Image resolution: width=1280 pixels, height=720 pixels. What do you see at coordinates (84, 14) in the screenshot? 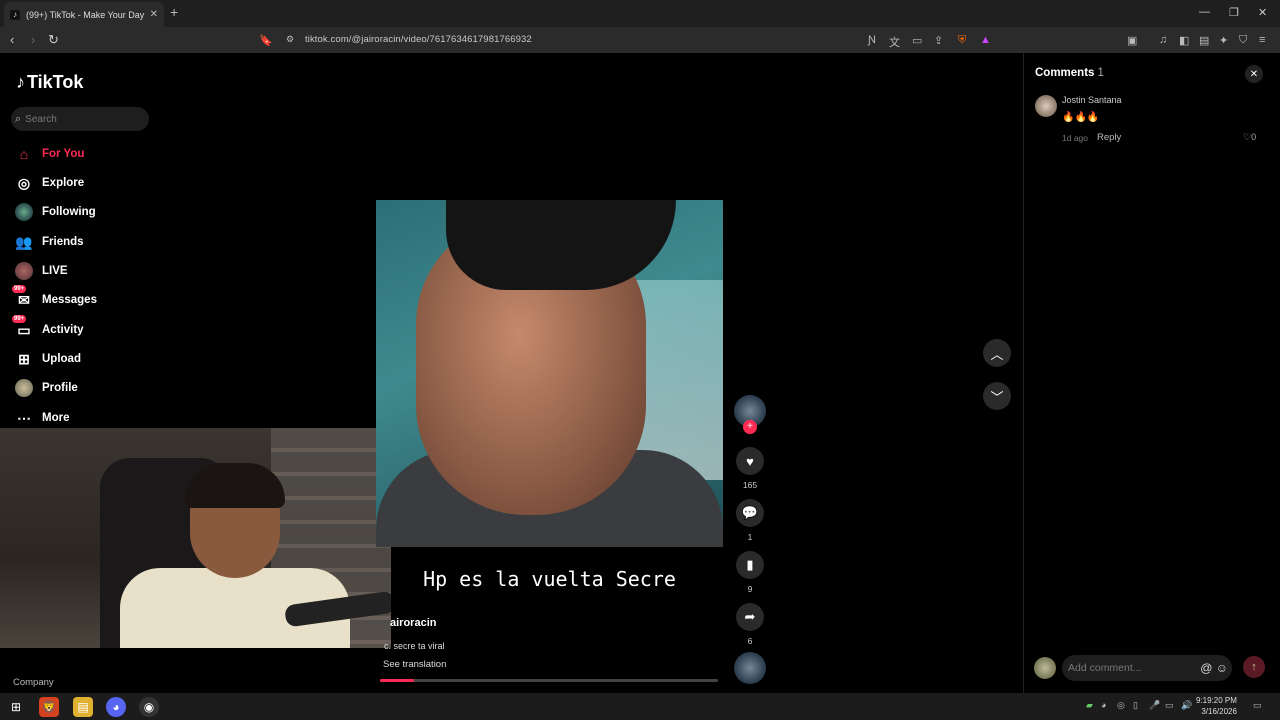
I see `browser-tab: ♪ (99+) TikTok - Make Your Day ✕` at bounding box center [84, 14].